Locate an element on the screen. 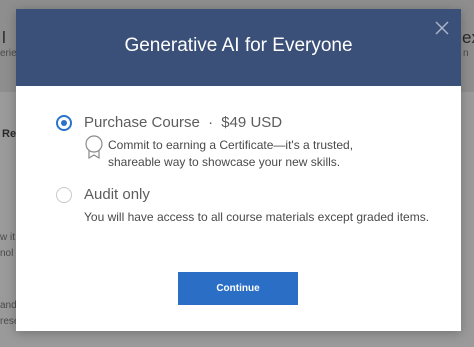 The image size is (474, 347). purchase-course-label: Purchase Course · $49 USD is located at coordinates (183, 122).